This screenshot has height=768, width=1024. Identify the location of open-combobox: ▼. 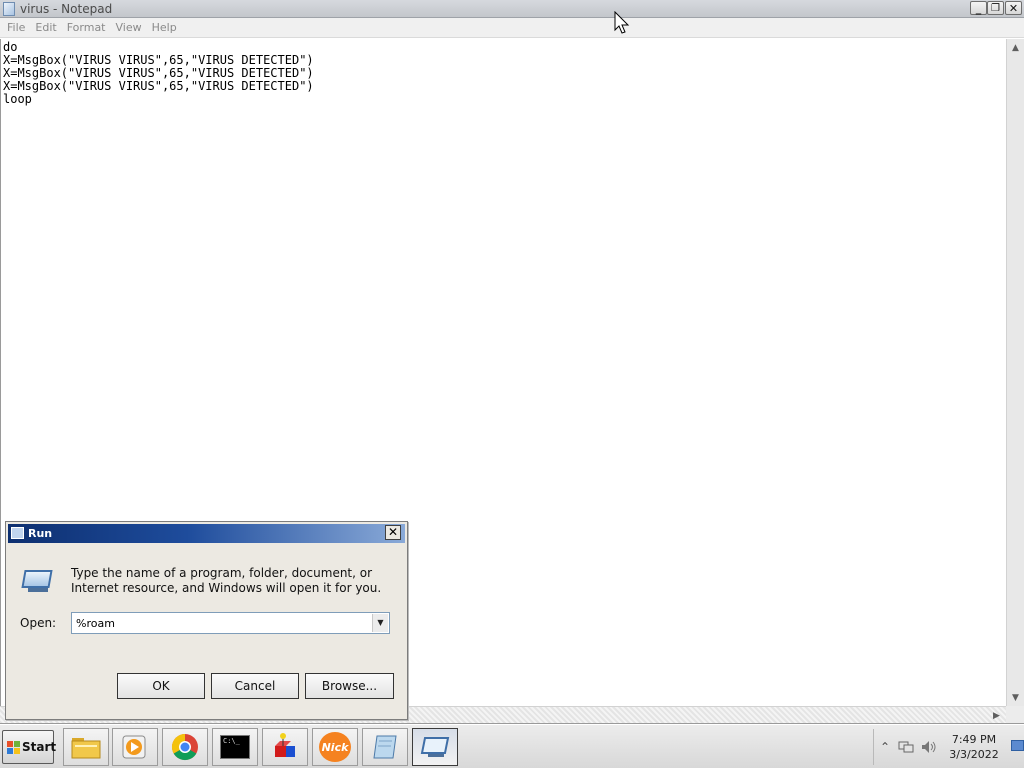
(230, 623).